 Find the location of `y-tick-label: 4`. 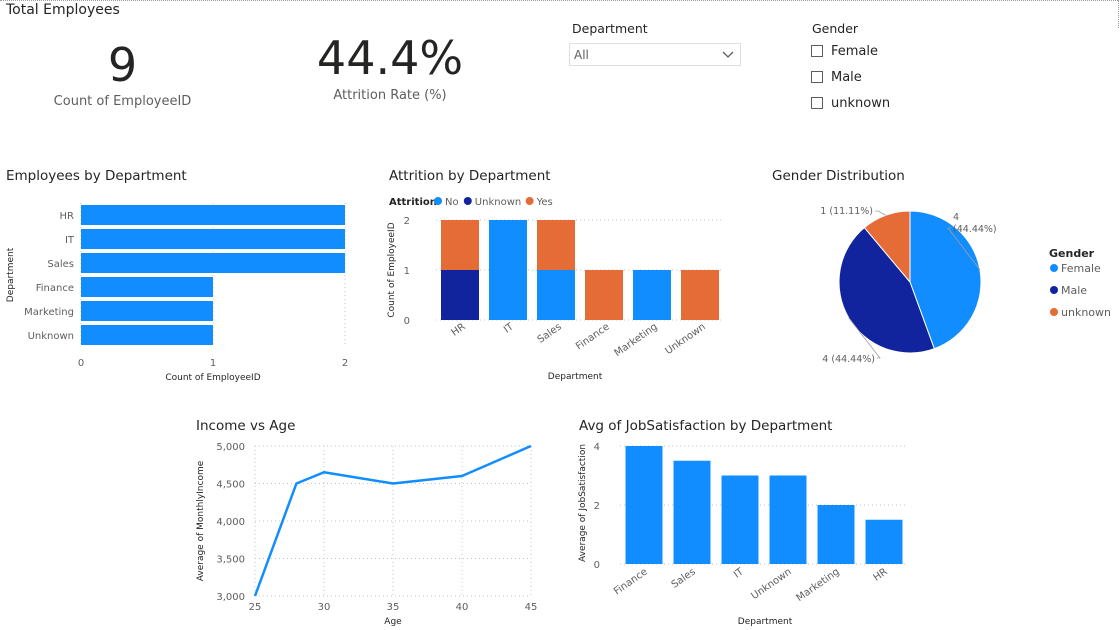

y-tick-label: 4 is located at coordinates (597, 447).